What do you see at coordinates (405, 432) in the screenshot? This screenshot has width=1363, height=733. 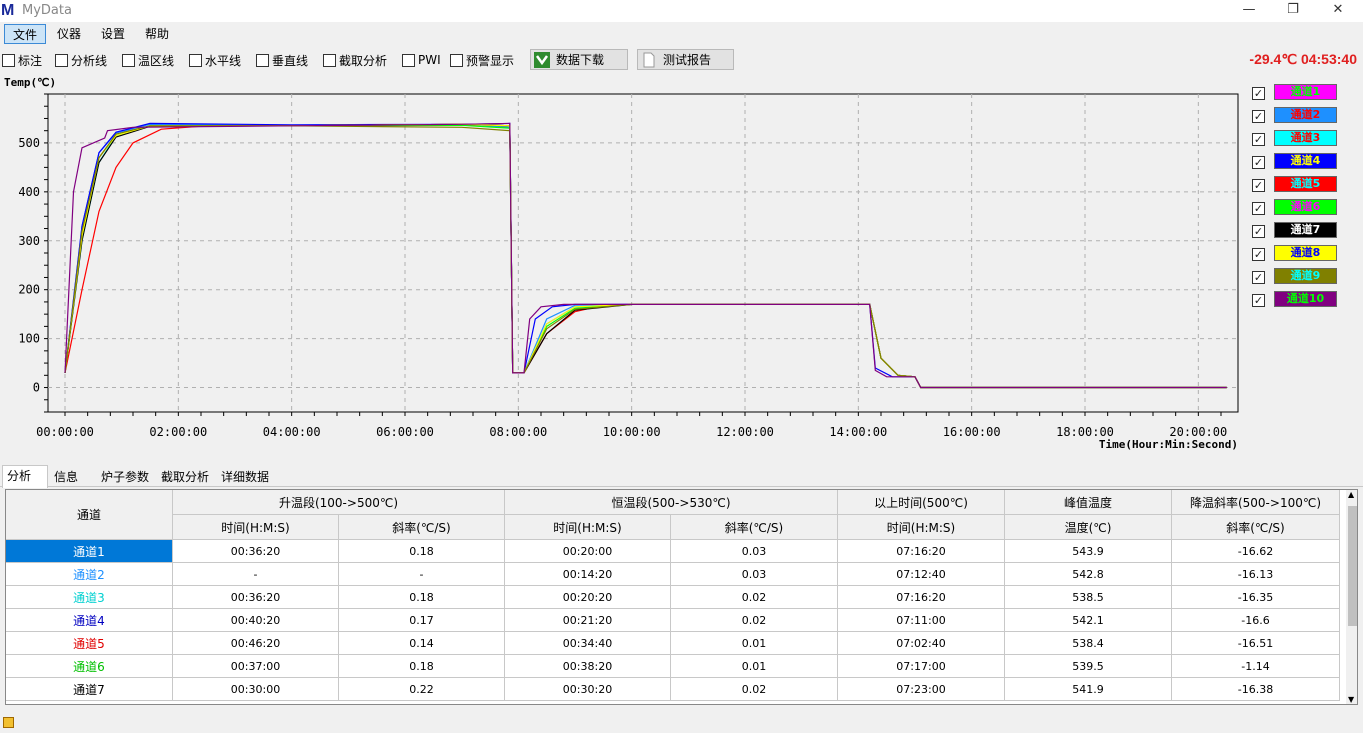 I see `x-tick-label: 06:00:00` at bounding box center [405, 432].